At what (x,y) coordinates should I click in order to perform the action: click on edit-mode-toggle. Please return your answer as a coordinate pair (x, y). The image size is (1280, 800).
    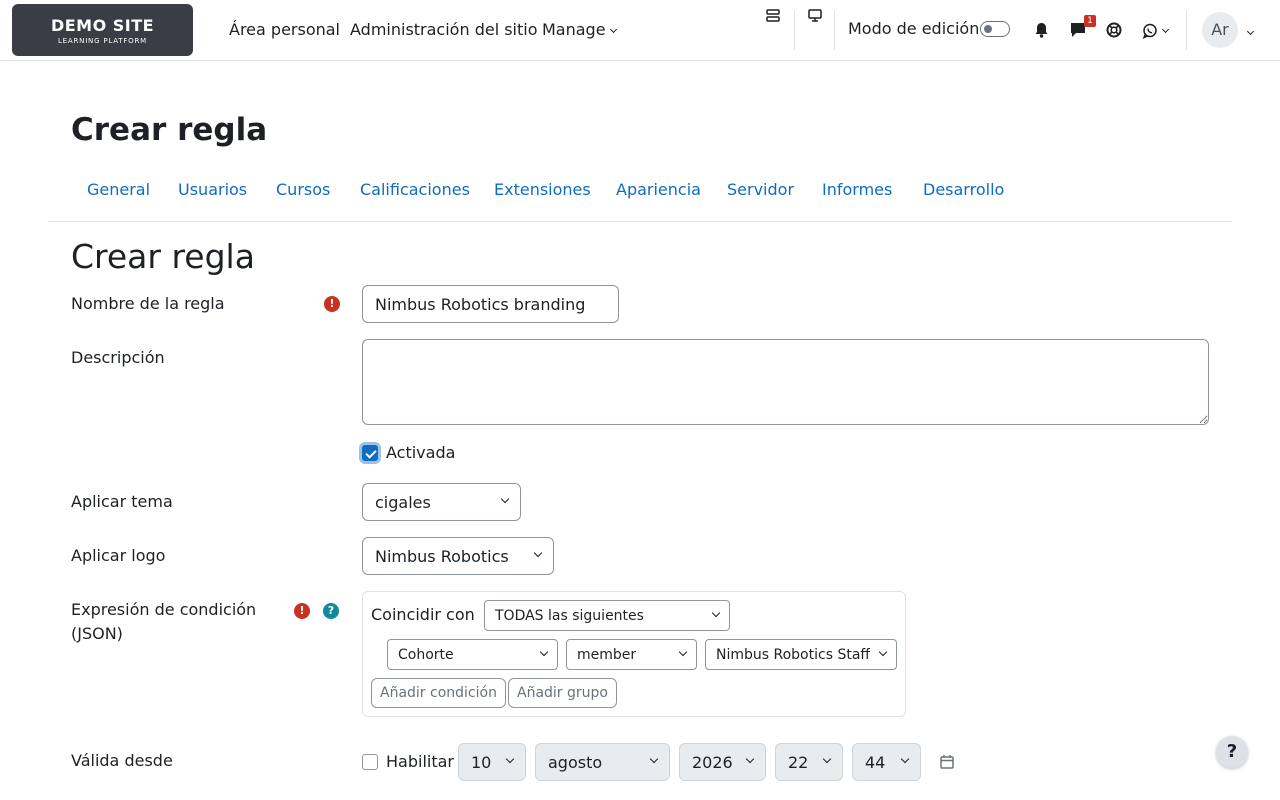
    Looking at the image, I should click on (995, 29).